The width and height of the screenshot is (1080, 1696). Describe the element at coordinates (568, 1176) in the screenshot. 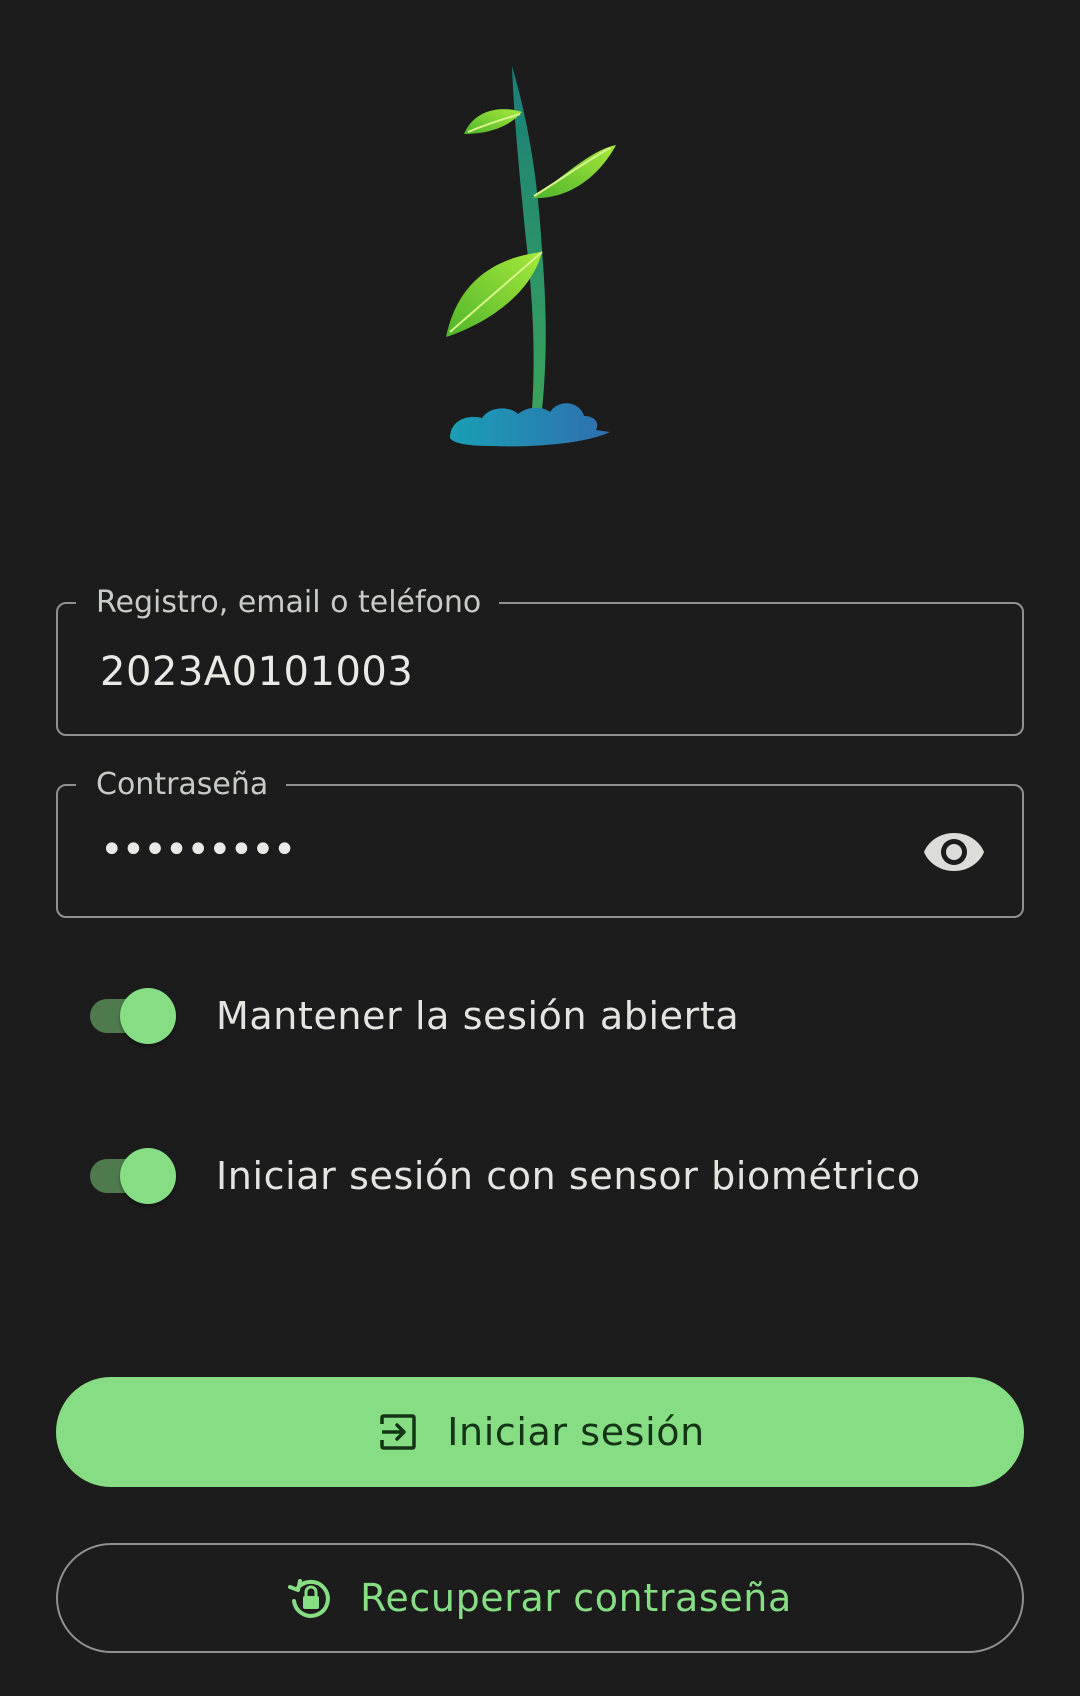

I see `biometric-label: Iniciar sesión con sensor biométrico` at that location.